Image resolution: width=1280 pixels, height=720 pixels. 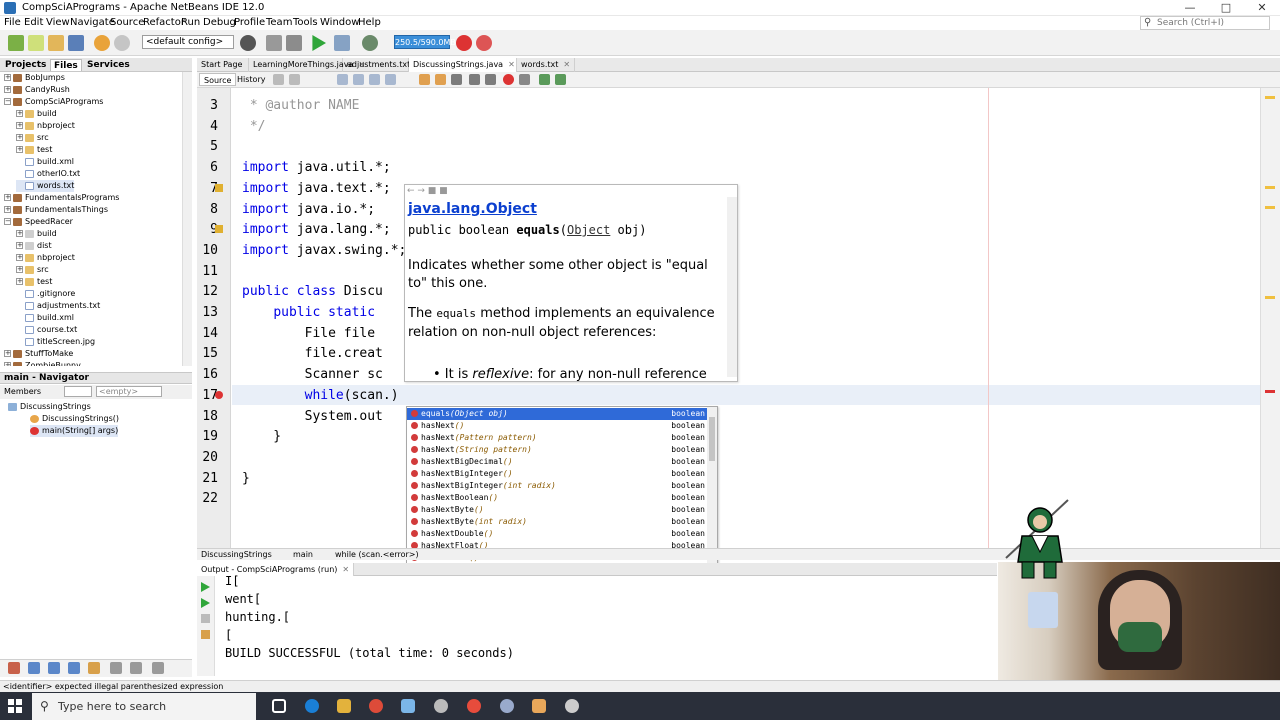 I want to click on menu-window: Window, so click(x=339, y=22).